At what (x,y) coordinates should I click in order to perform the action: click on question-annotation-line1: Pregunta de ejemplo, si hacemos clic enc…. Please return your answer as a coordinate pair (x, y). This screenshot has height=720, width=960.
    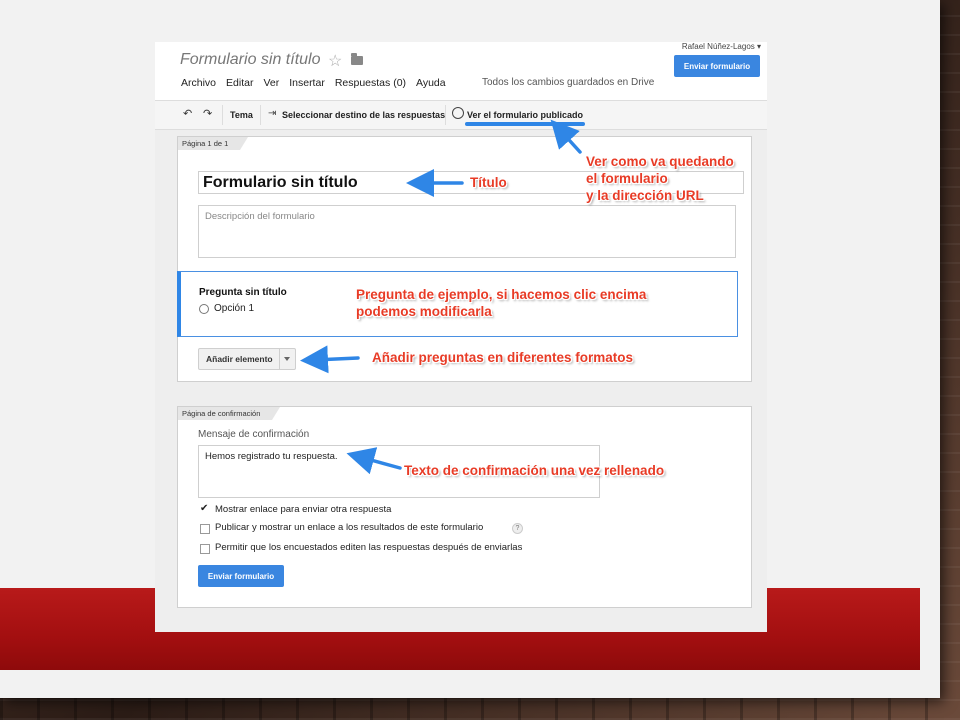
    Looking at the image, I should click on (501, 294).